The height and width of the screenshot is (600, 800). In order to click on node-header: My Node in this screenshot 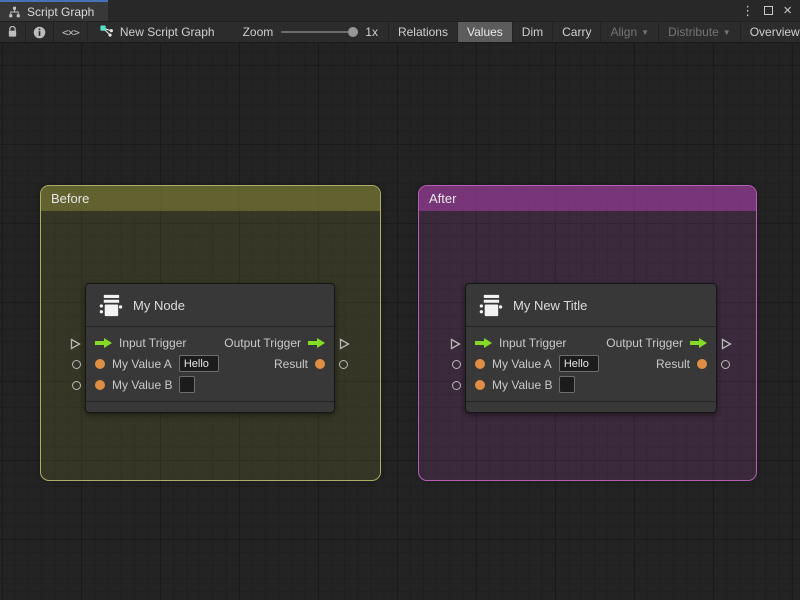, I will do `click(210, 305)`.